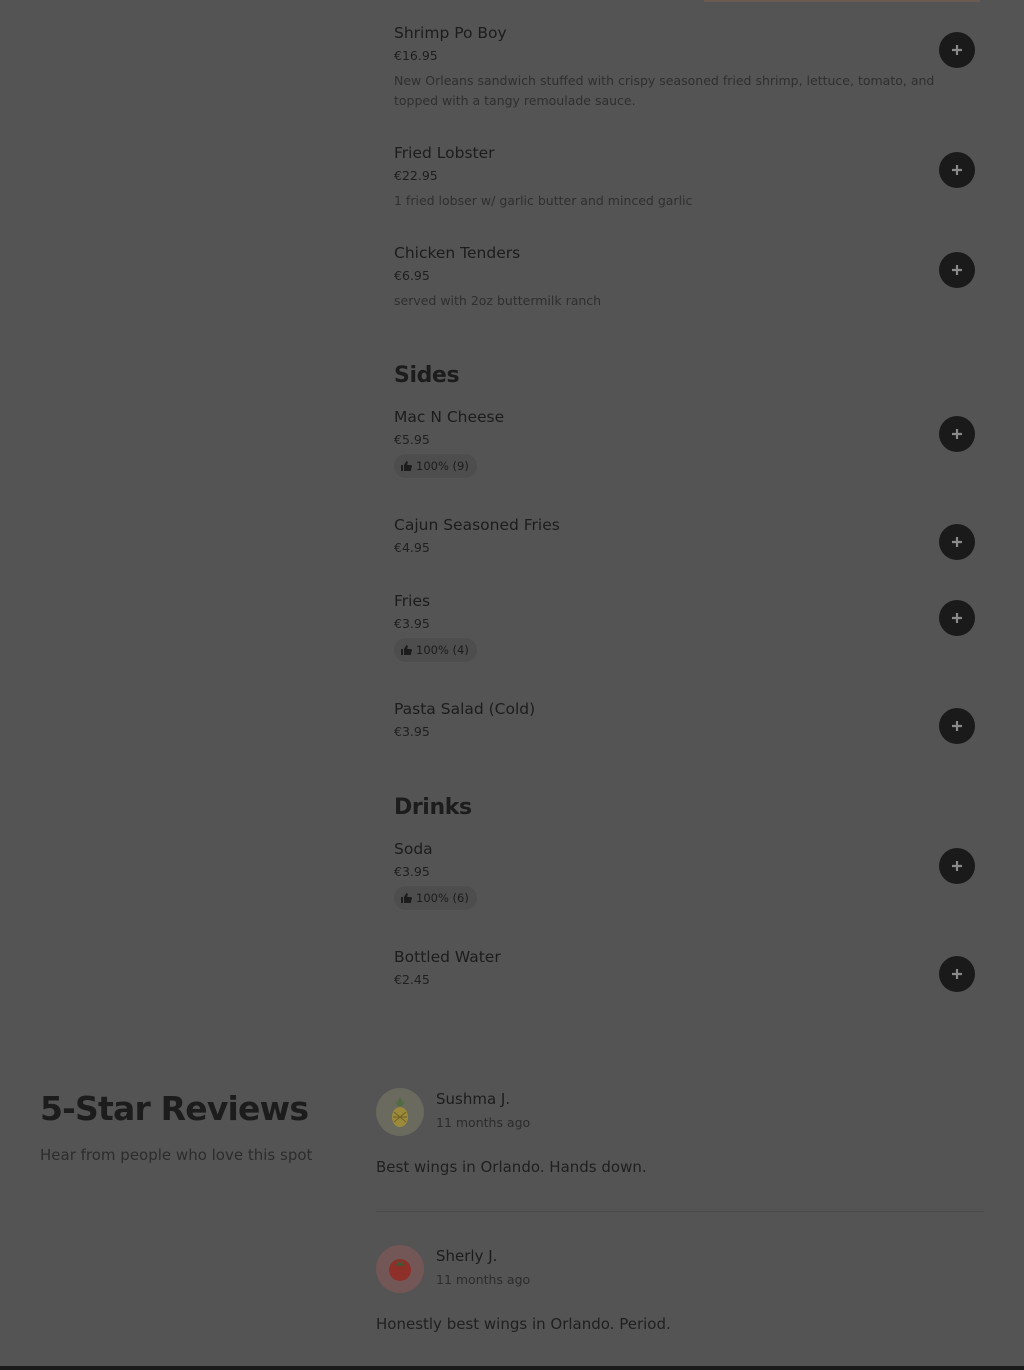  I want to click on rating-text: 100% (6), so click(442, 898).